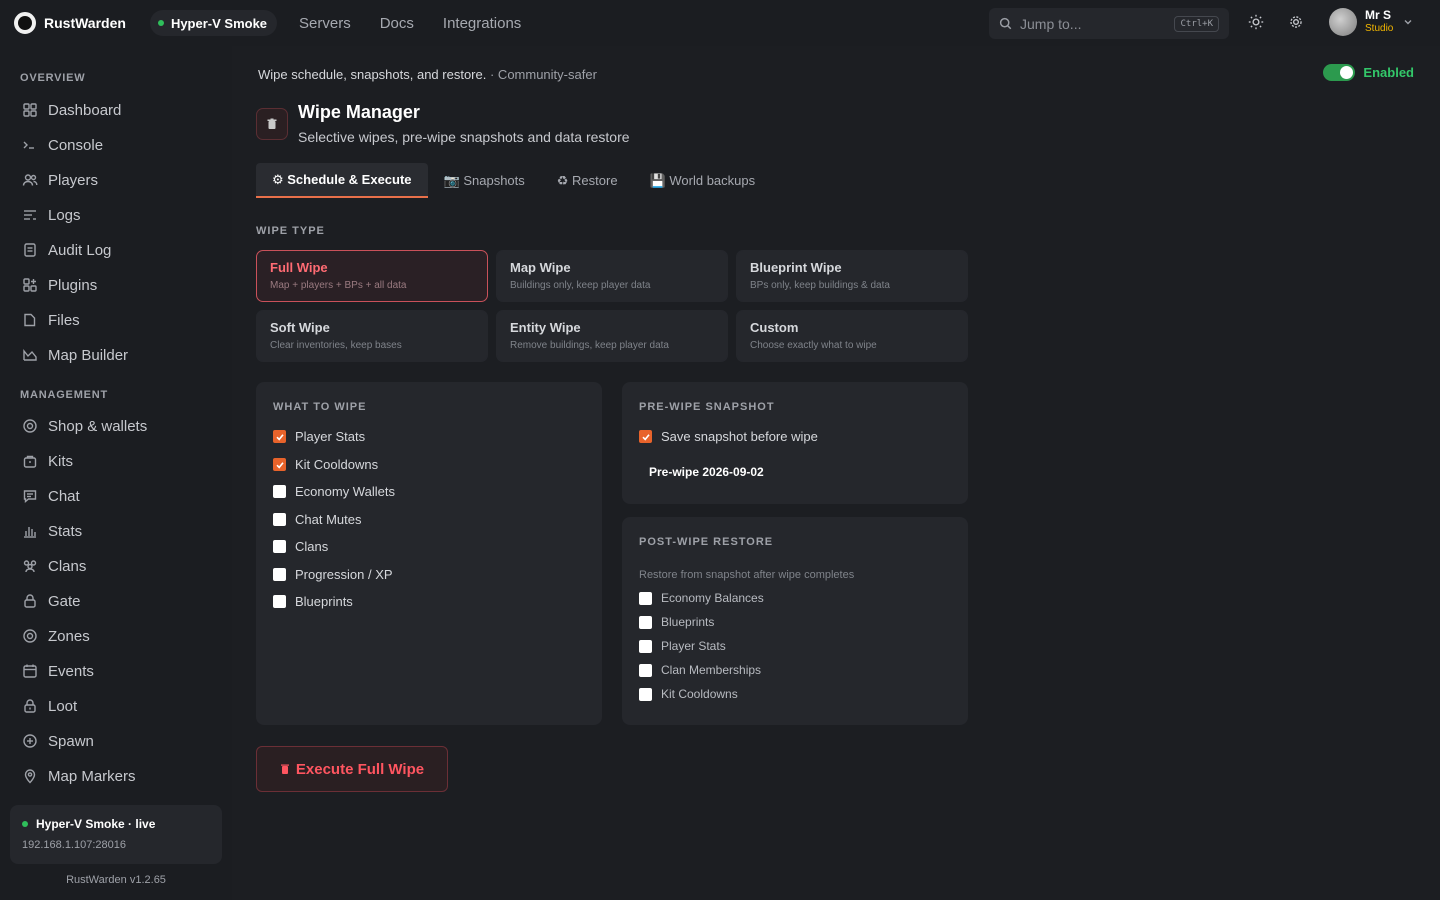 This screenshot has width=1440, height=900. What do you see at coordinates (1109, 23) in the screenshot?
I see `search-input: Jump to... Ctrl+K` at bounding box center [1109, 23].